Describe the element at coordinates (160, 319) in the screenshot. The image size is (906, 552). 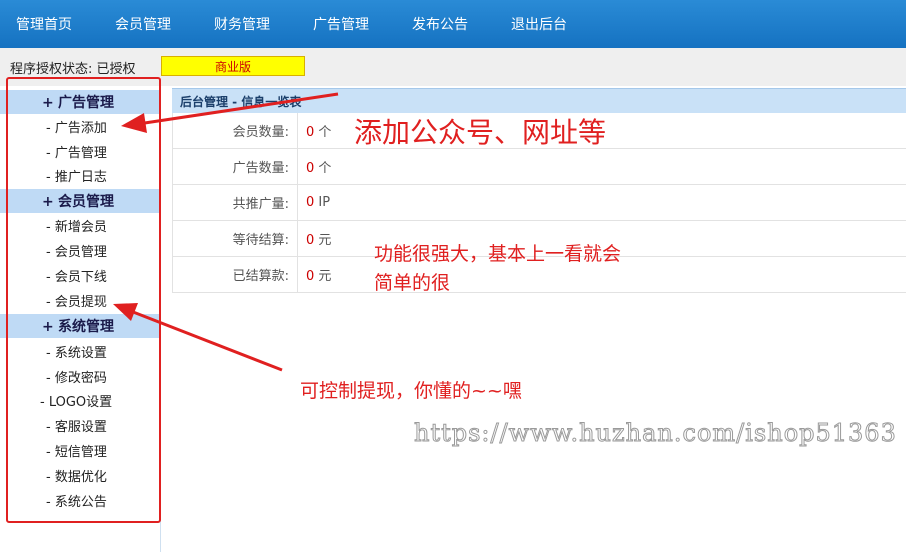
I see `sidebar-divider` at that location.